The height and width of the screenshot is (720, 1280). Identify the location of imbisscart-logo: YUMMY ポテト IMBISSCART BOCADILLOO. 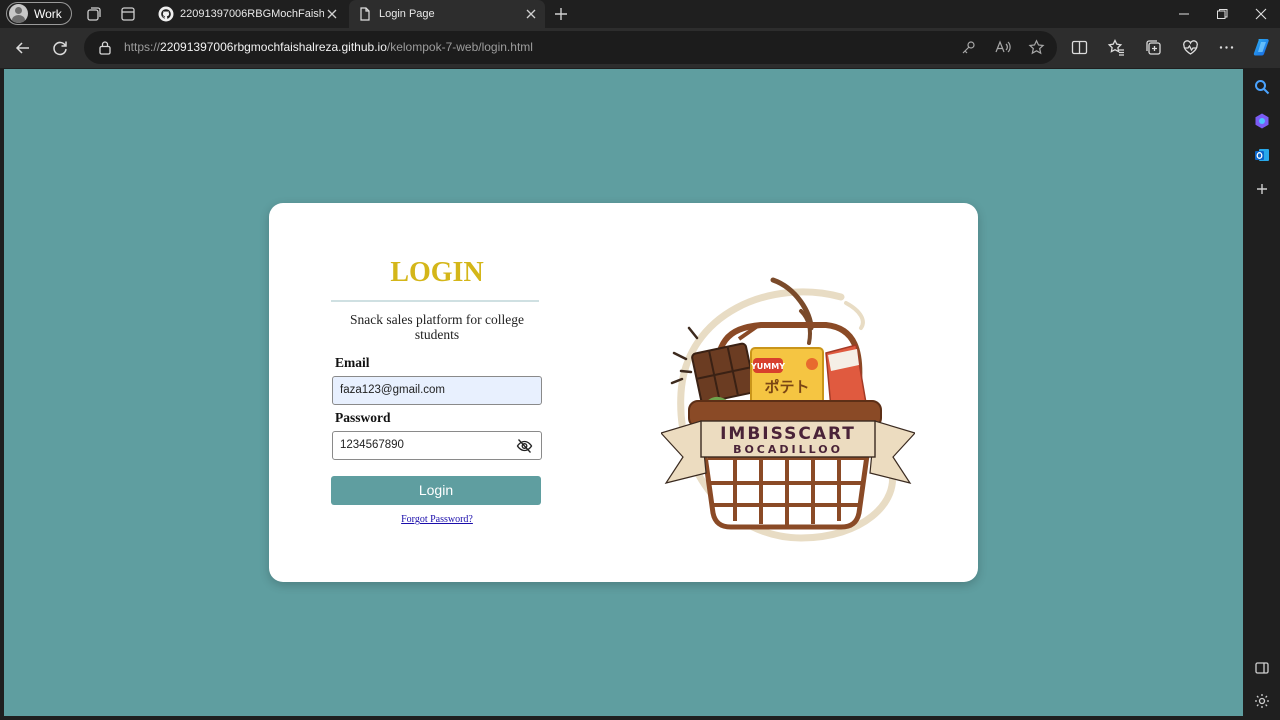
(788, 409).